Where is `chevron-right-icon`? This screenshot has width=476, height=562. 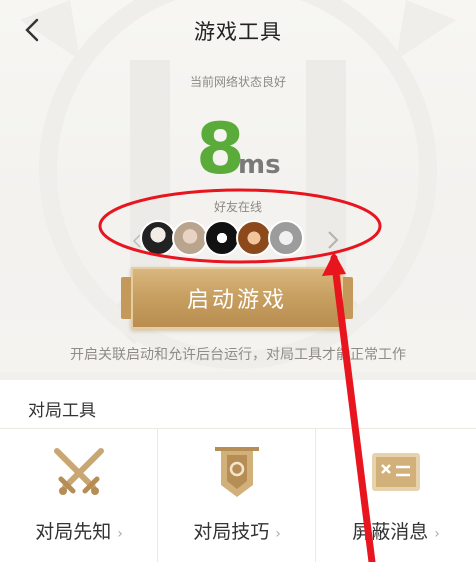 chevron-right-icon is located at coordinates (333, 240).